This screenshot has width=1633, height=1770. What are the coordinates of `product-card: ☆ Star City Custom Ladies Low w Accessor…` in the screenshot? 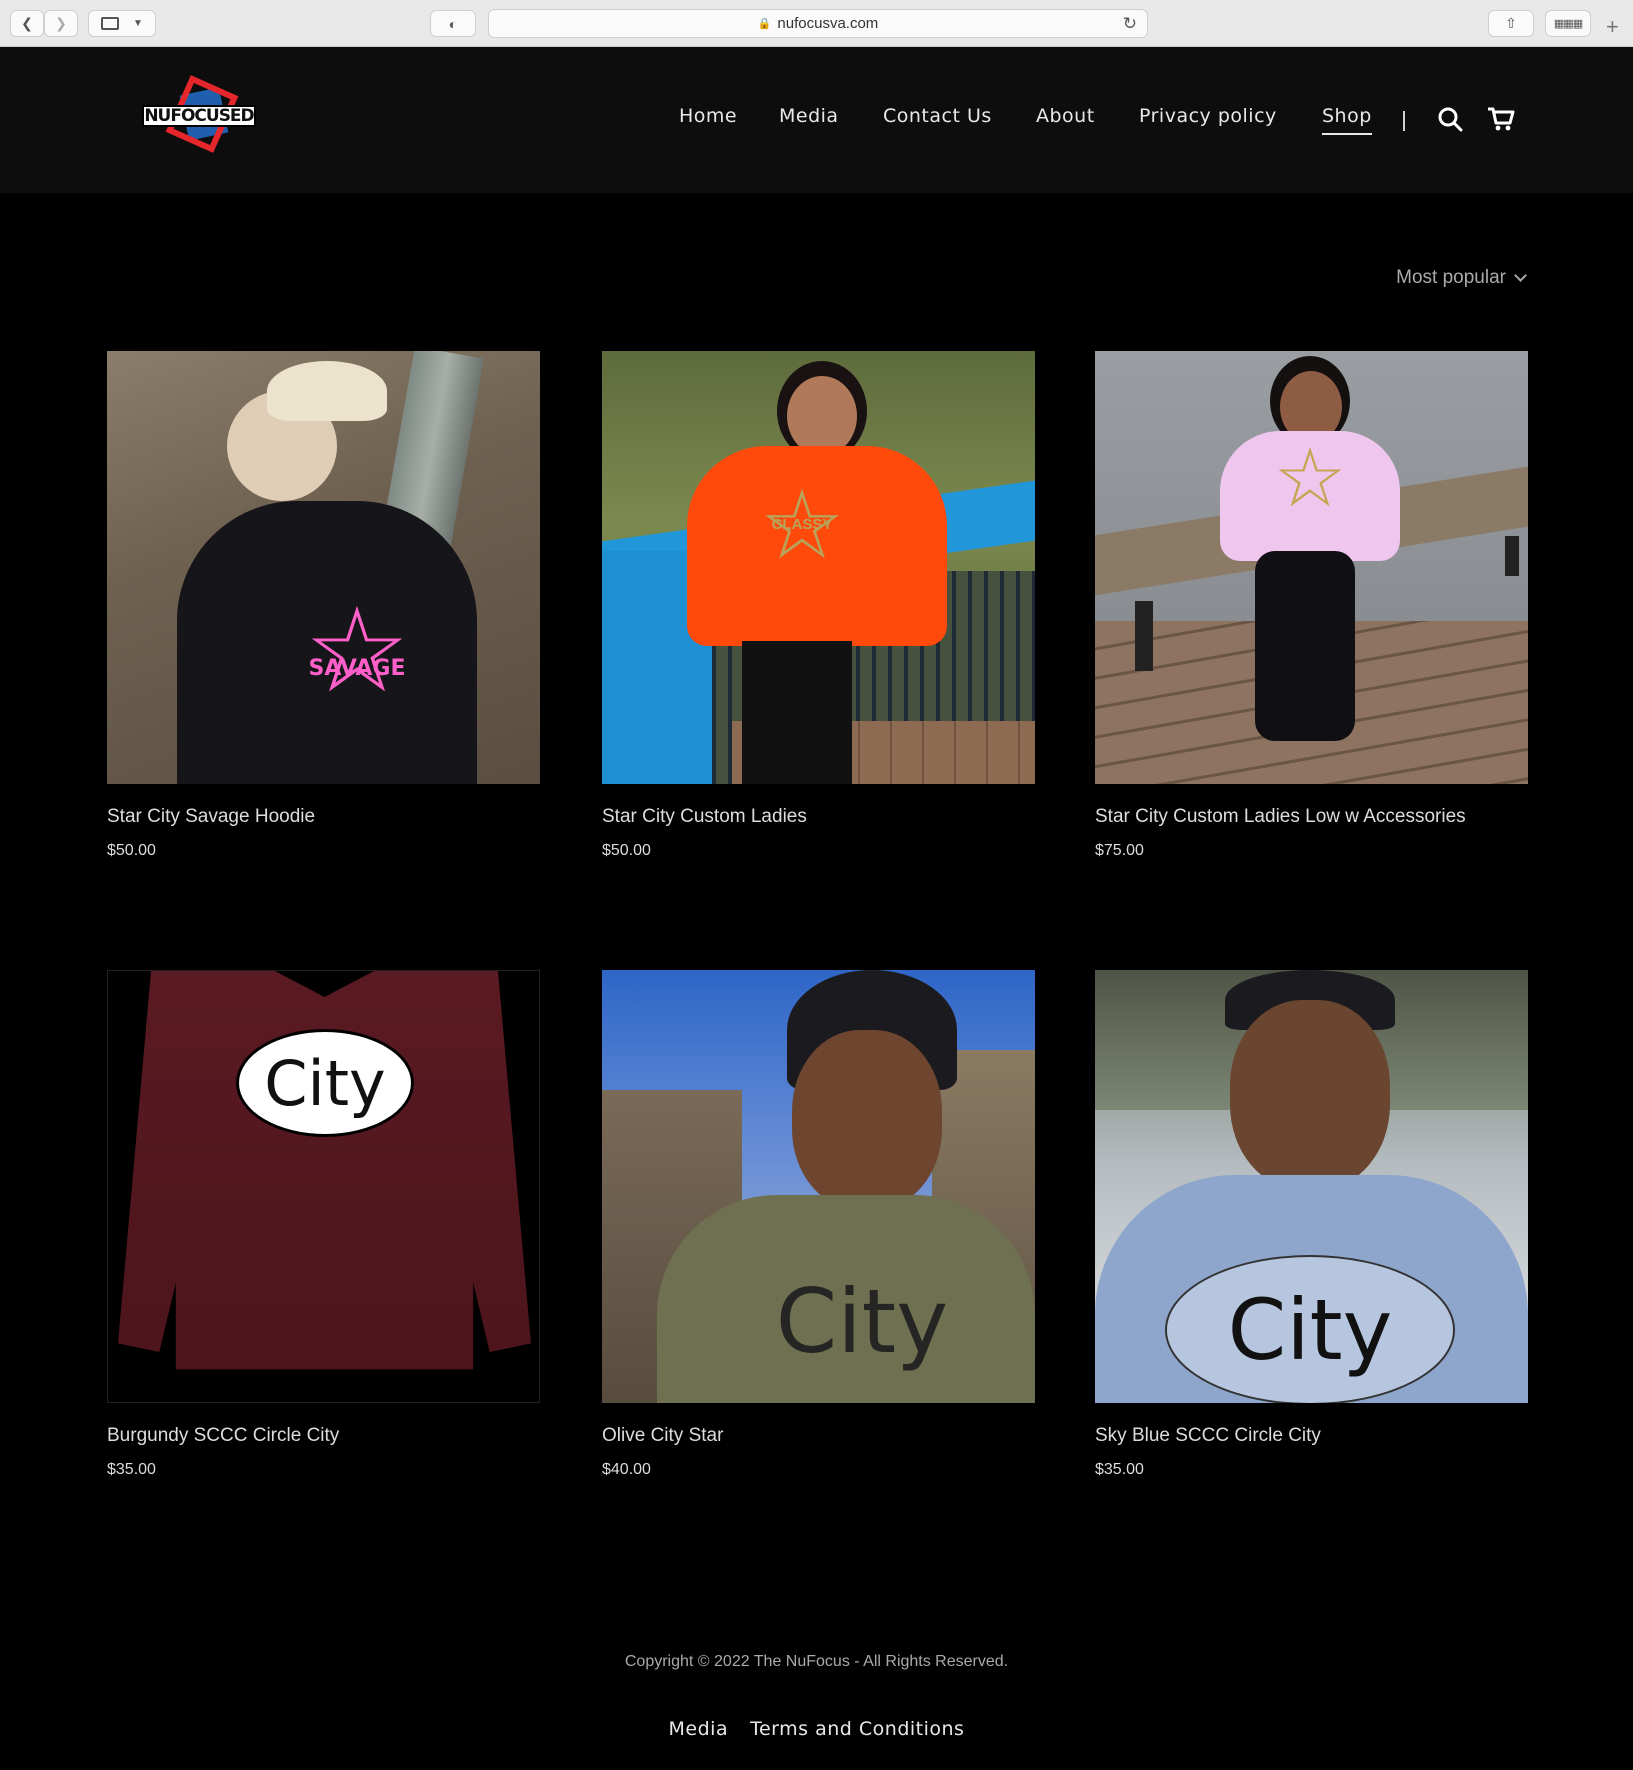 It's located at (1311, 605).